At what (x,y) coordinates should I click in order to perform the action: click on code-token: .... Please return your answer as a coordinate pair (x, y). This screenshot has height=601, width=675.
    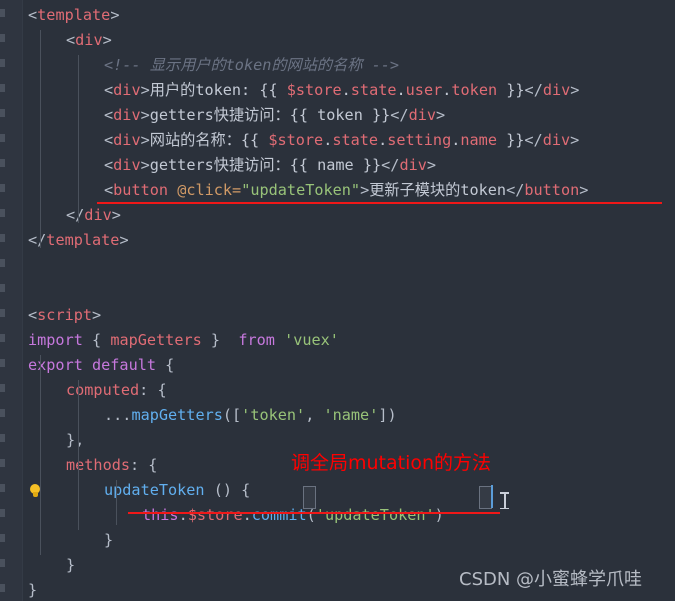
    Looking at the image, I should click on (118, 415).